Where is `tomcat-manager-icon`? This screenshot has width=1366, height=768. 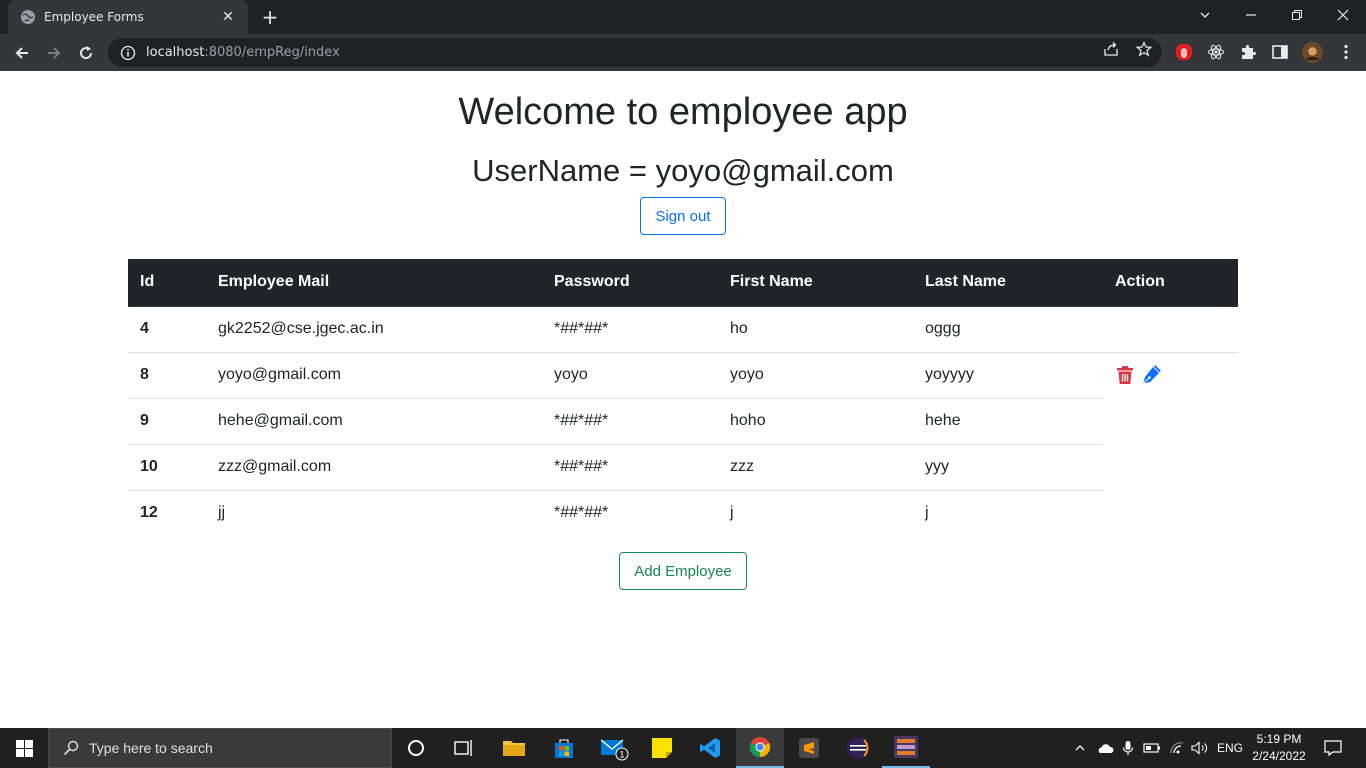
tomcat-manager-icon is located at coordinates (906, 748).